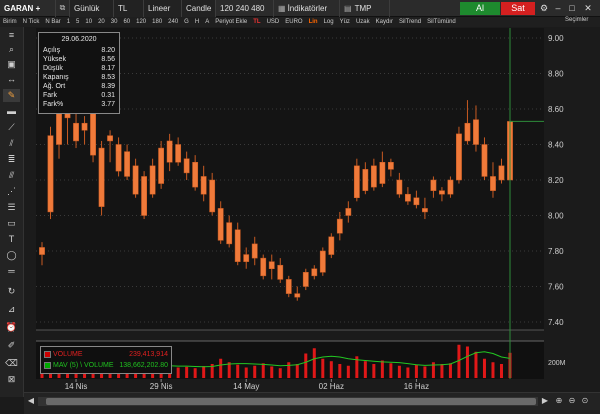  I want to click on volume-axis-tick: 200M, so click(557, 363).